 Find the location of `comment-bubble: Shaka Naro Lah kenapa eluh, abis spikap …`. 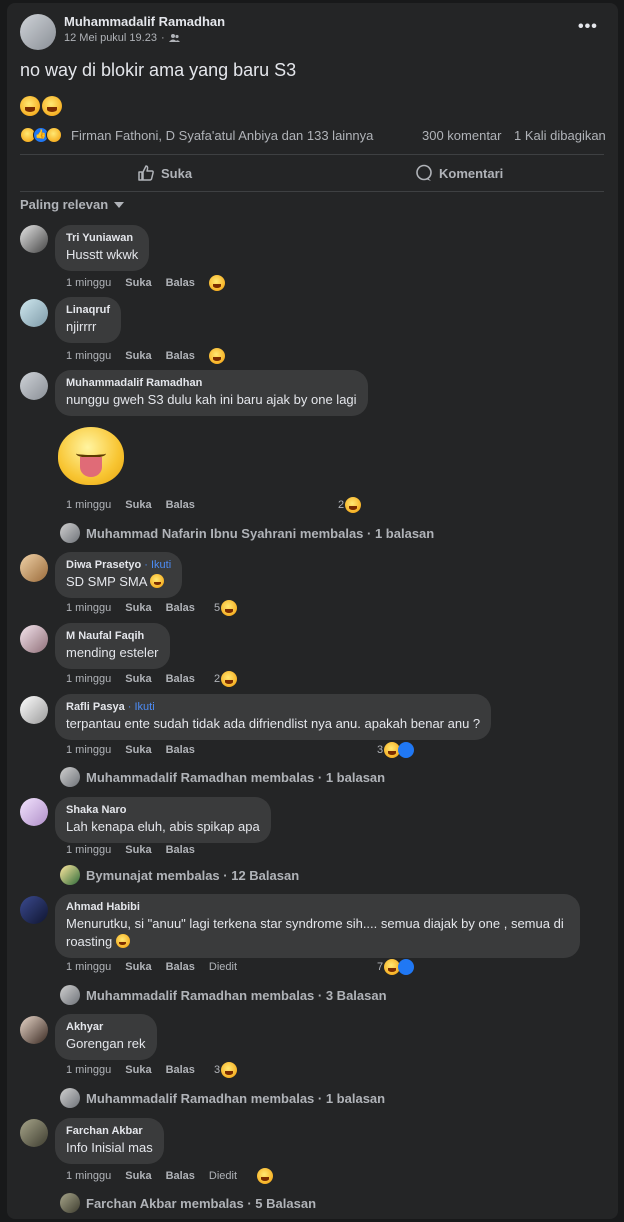

comment-bubble: Shaka Naro Lah kenapa eluh, abis spikap … is located at coordinates (163, 820).